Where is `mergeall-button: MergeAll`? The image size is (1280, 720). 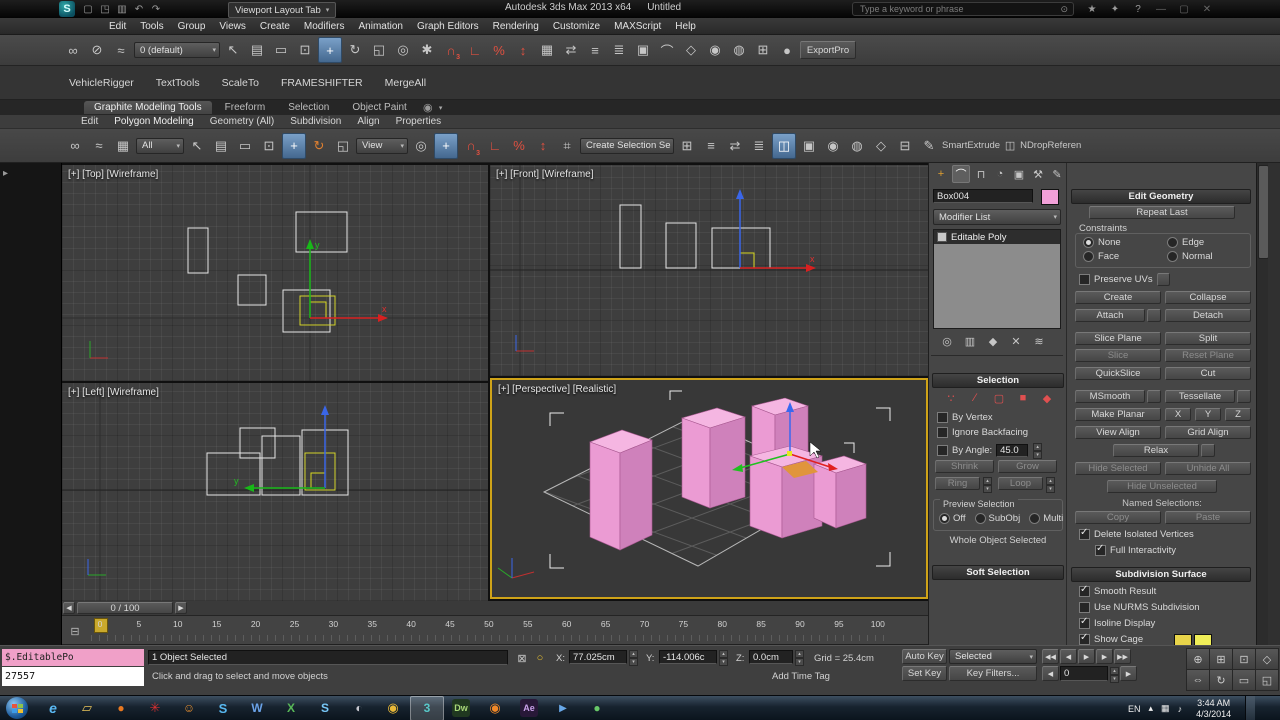 mergeall-button: MergeAll is located at coordinates (405, 83).